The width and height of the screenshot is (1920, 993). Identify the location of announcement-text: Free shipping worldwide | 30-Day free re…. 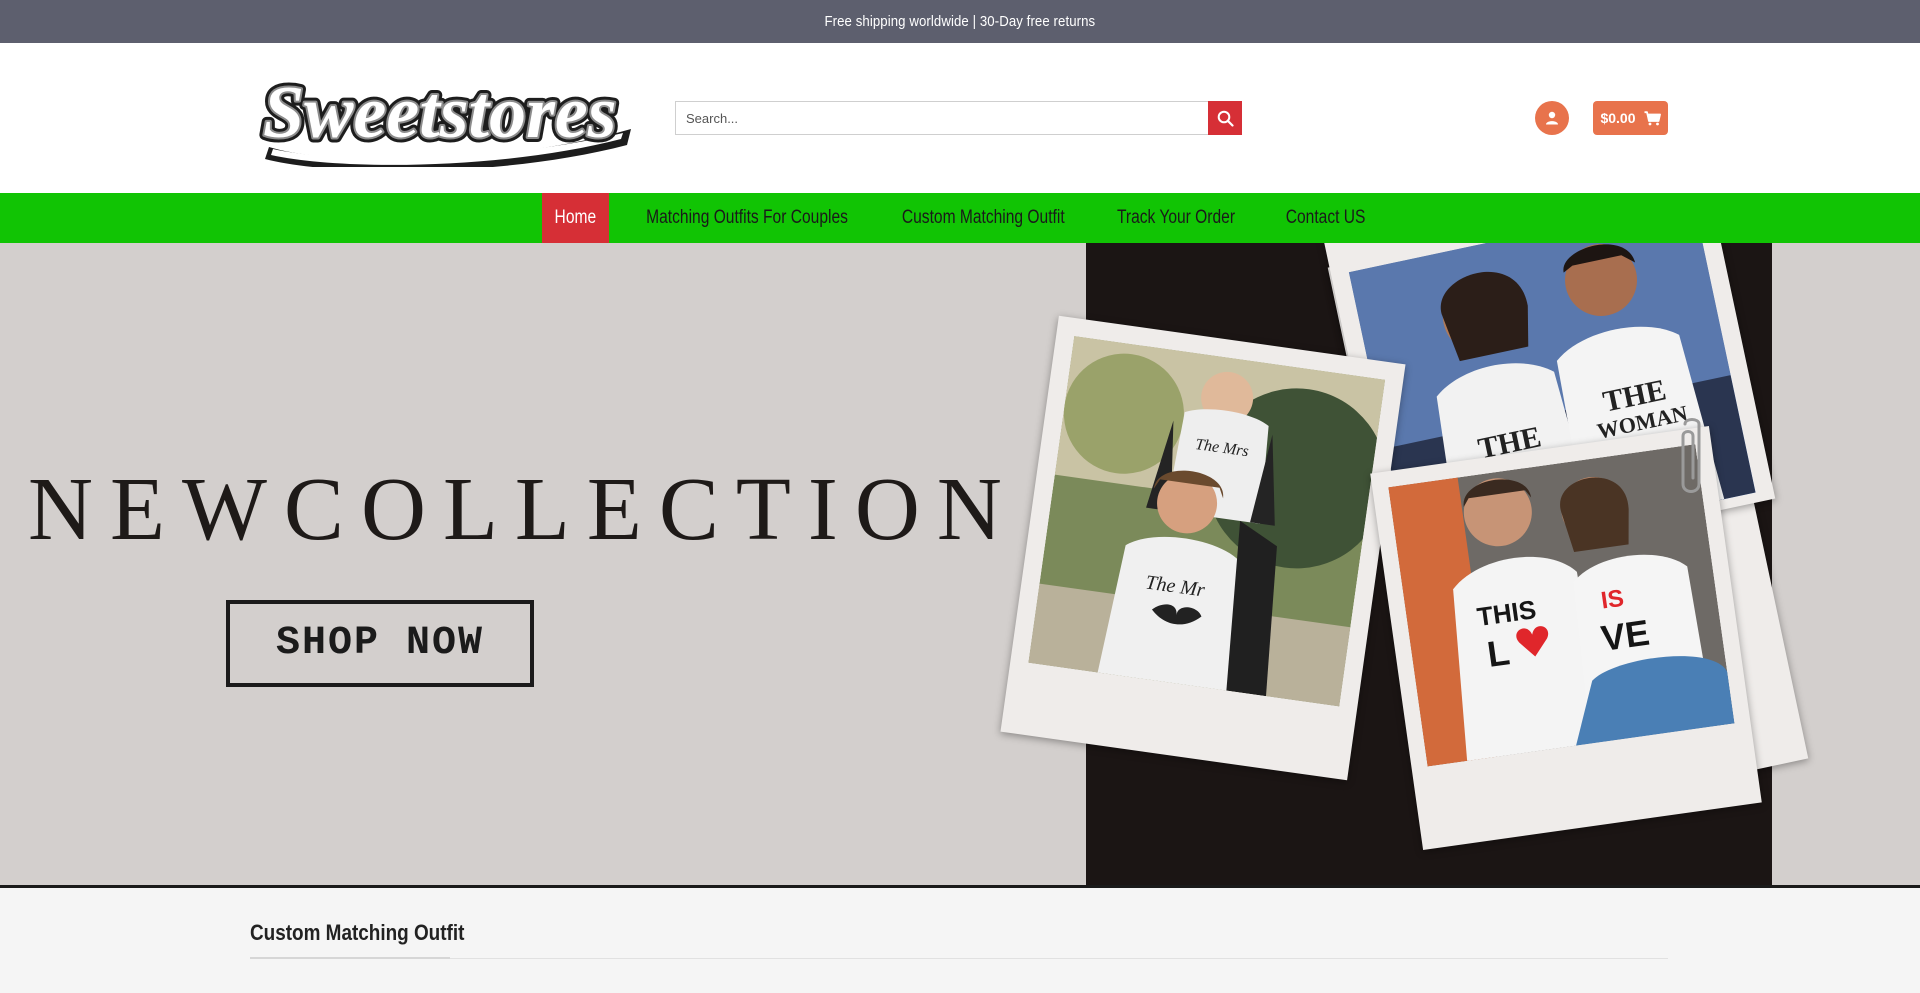
(960, 21).